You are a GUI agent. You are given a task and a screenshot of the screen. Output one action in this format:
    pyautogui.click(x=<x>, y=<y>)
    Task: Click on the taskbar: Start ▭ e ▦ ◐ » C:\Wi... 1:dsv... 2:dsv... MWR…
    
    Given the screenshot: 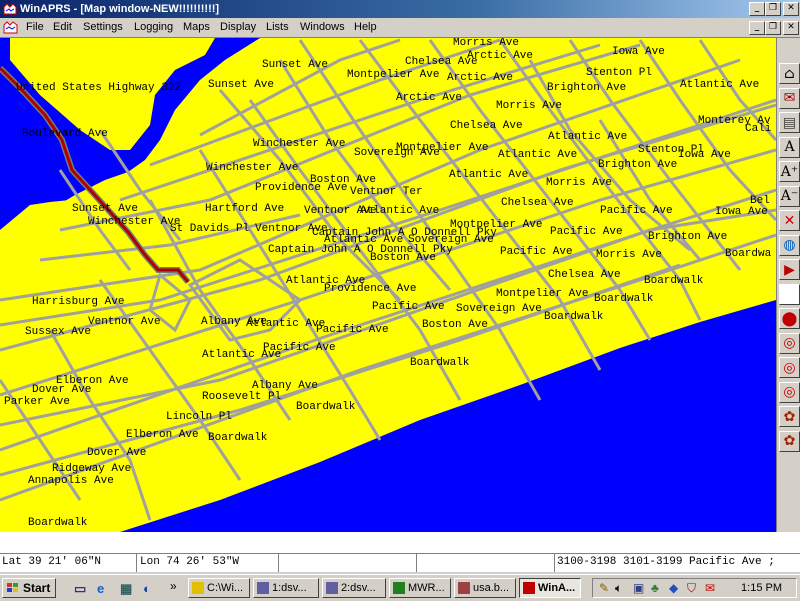 What is the action you would take?
    pyautogui.click(x=400, y=587)
    